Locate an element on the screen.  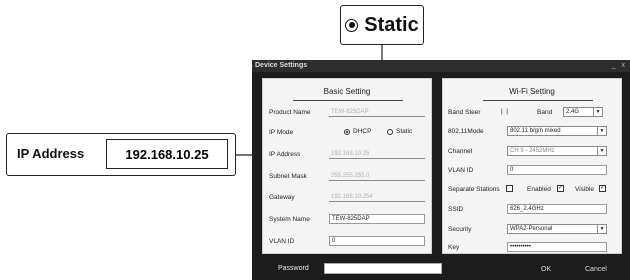
system-name-field: TEW-825DAP is located at coordinates (377, 219).